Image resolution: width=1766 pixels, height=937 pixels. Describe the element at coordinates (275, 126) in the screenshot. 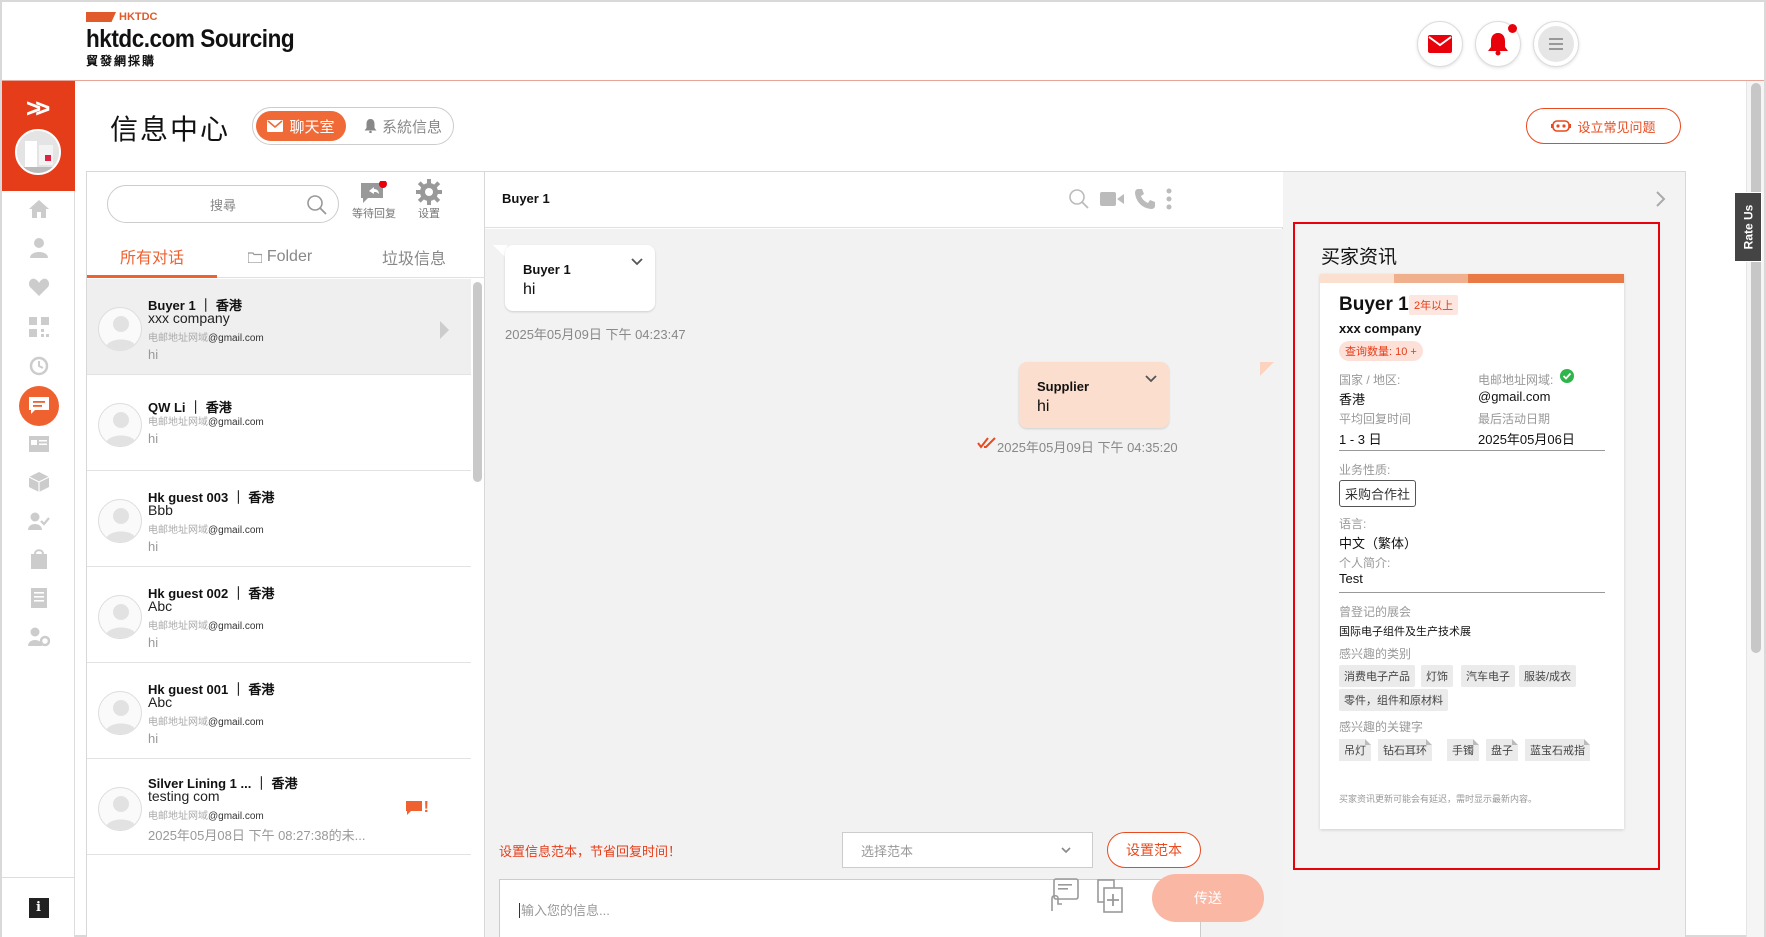

I see `envelope-icon` at that location.